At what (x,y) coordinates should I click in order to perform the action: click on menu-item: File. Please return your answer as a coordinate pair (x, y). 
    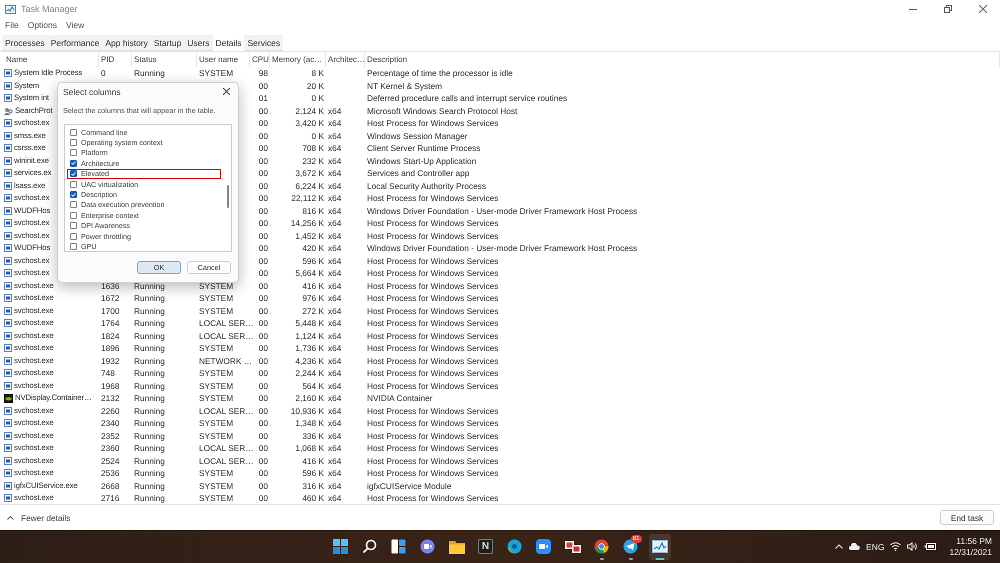
    Looking at the image, I should click on (12, 25).